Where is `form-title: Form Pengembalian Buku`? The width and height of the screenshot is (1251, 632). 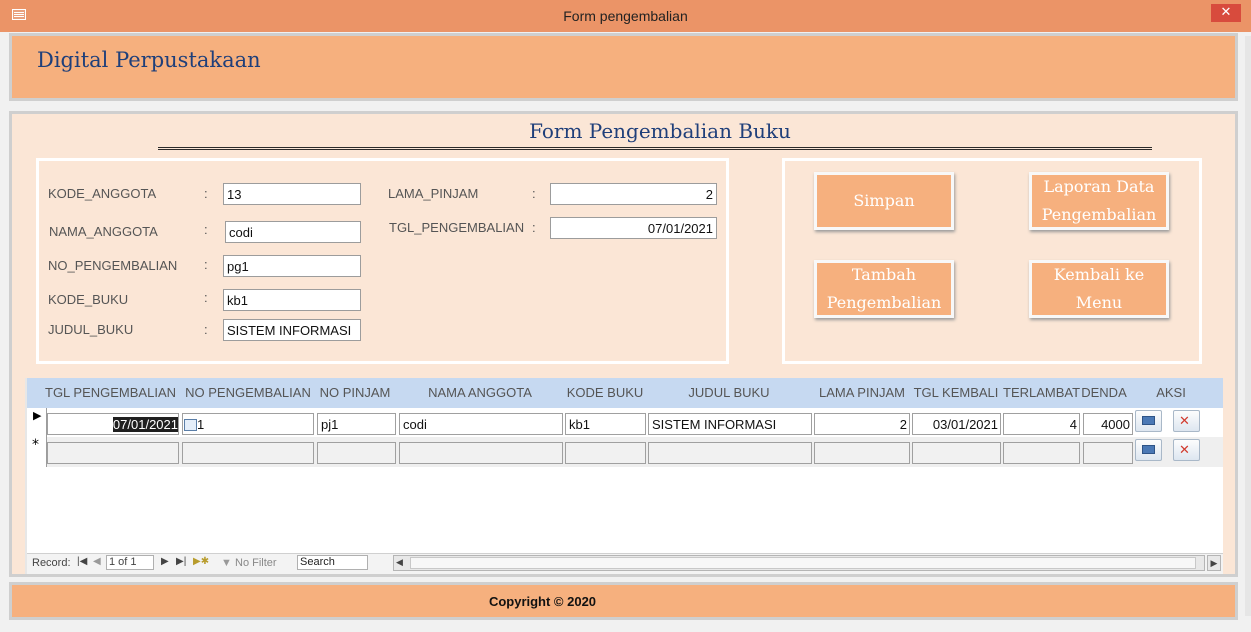 form-title: Form Pengembalian Buku is located at coordinates (660, 131).